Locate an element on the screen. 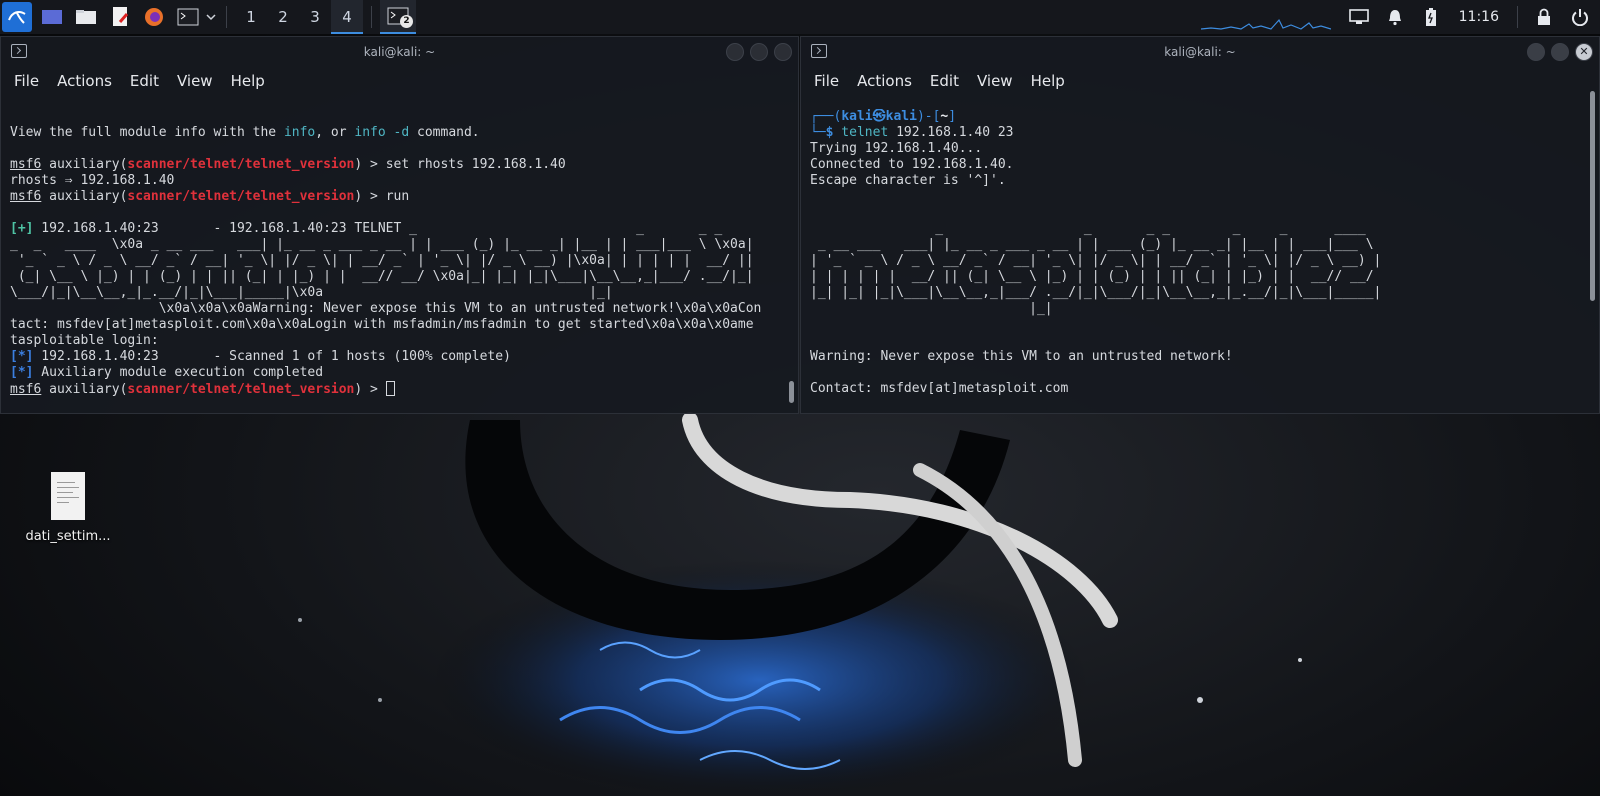 The width and height of the screenshot is (1600, 796). prompt-decoration: └─ is located at coordinates (818, 132).